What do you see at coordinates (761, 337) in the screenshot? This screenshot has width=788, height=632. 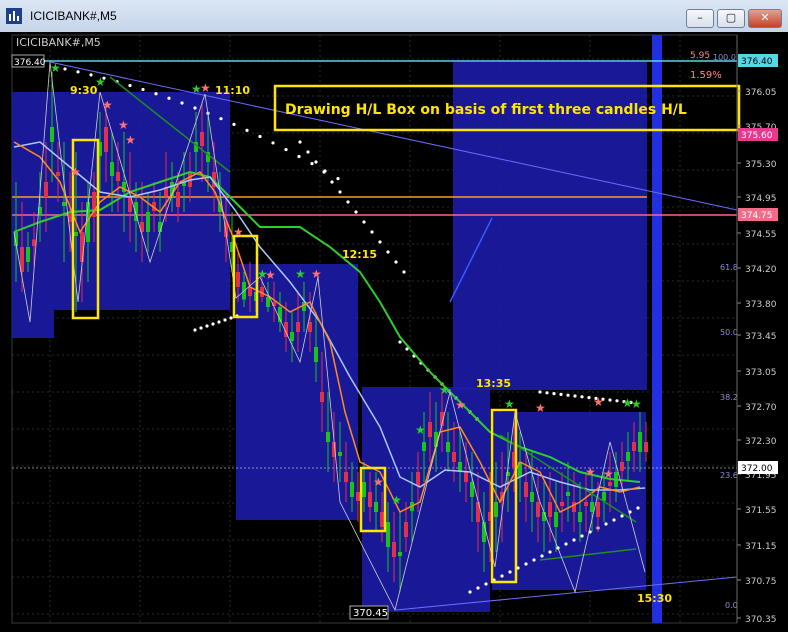 I see `price-tick-label: 373.45` at bounding box center [761, 337].